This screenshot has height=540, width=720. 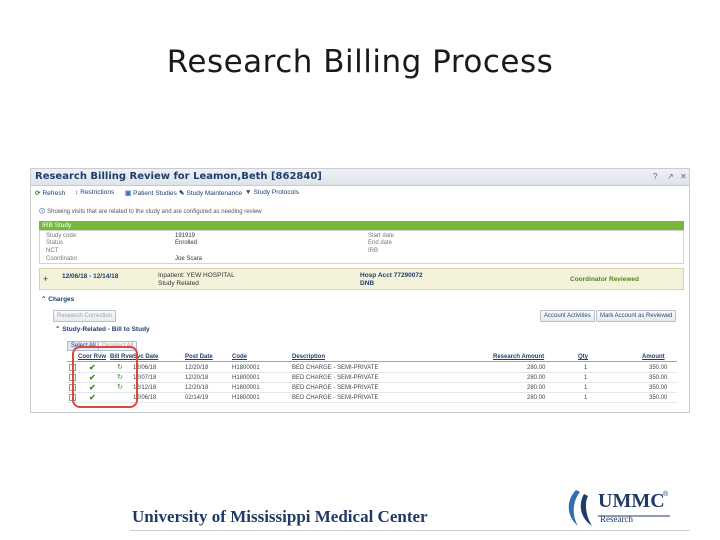 I want to click on coordinator-status: Coordinator Reviewed, so click(x=604, y=279).